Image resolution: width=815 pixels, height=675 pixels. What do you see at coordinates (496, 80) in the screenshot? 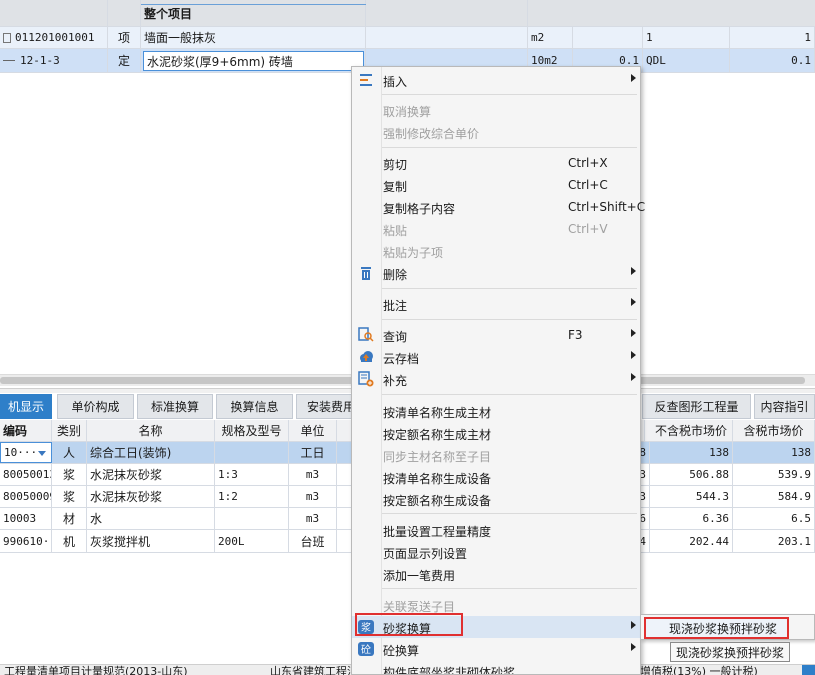
I see `menu-item-insert: 插入` at bounding box center [496, 80].